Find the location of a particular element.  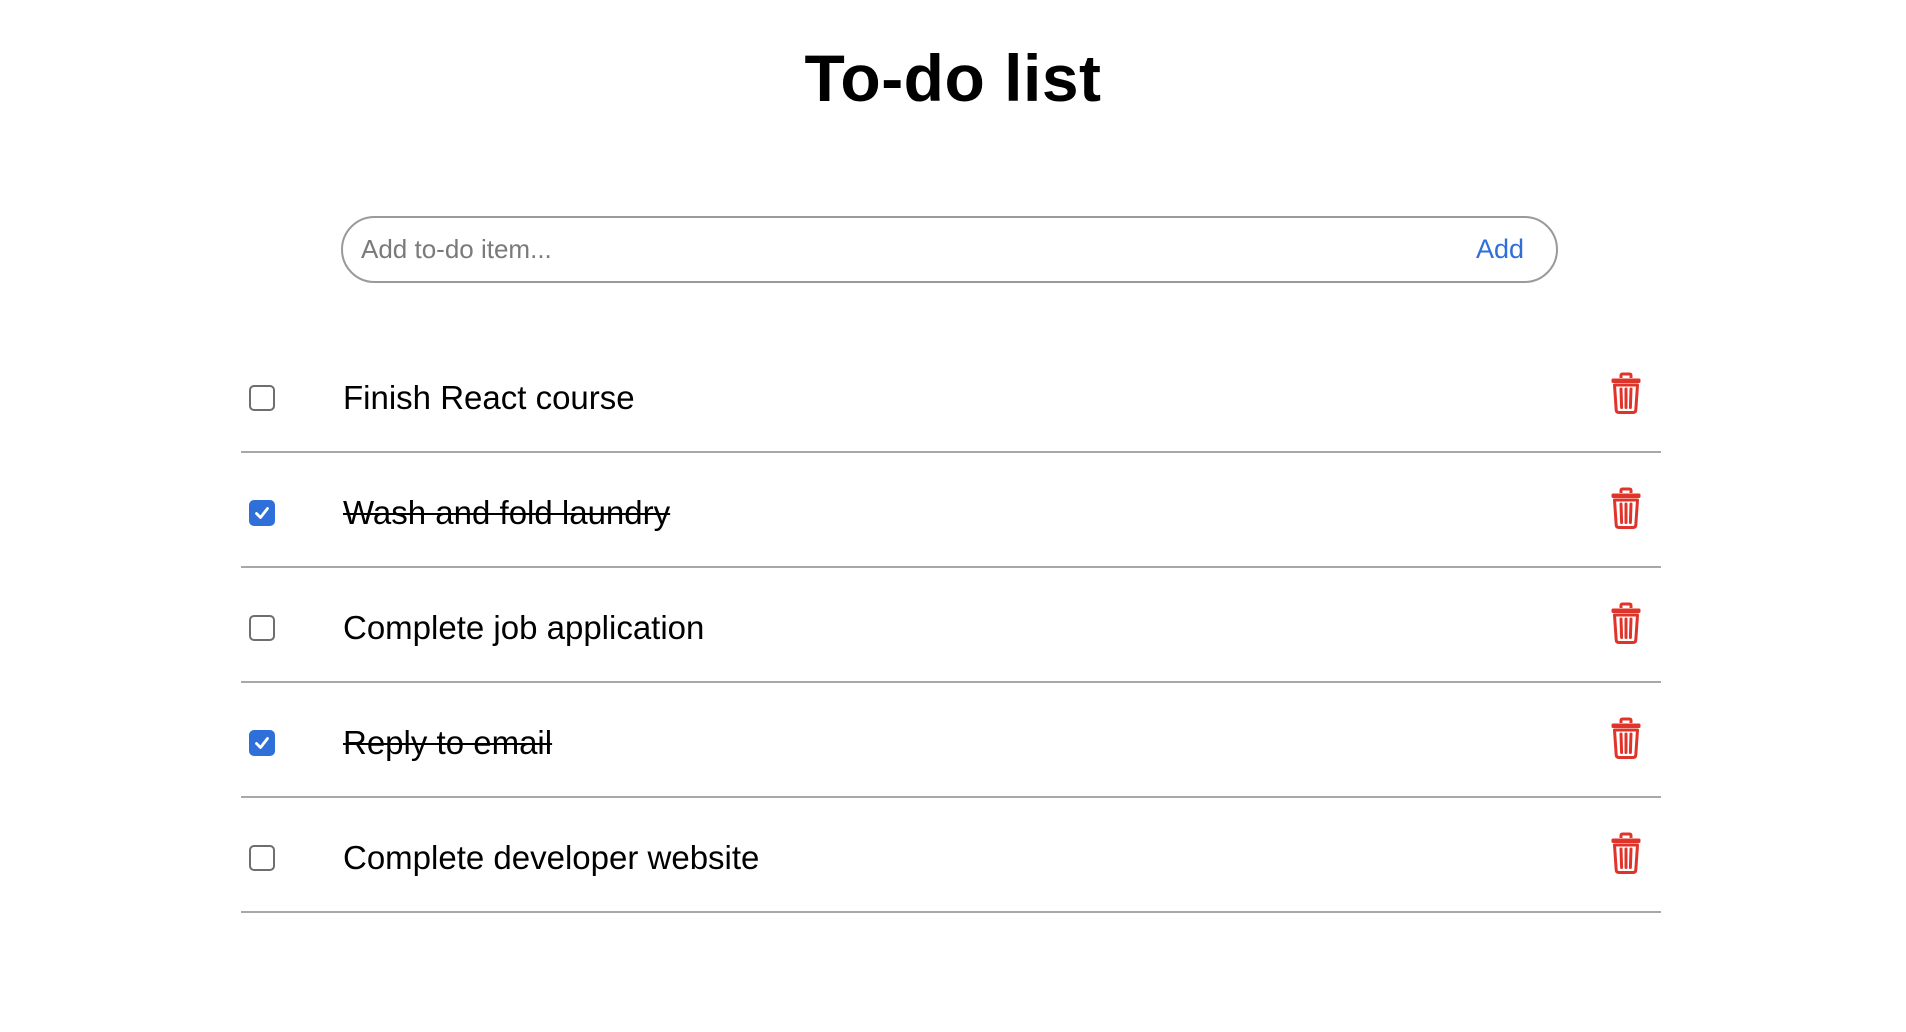

add-todo-form: Add is located at coordinates (949, 249).